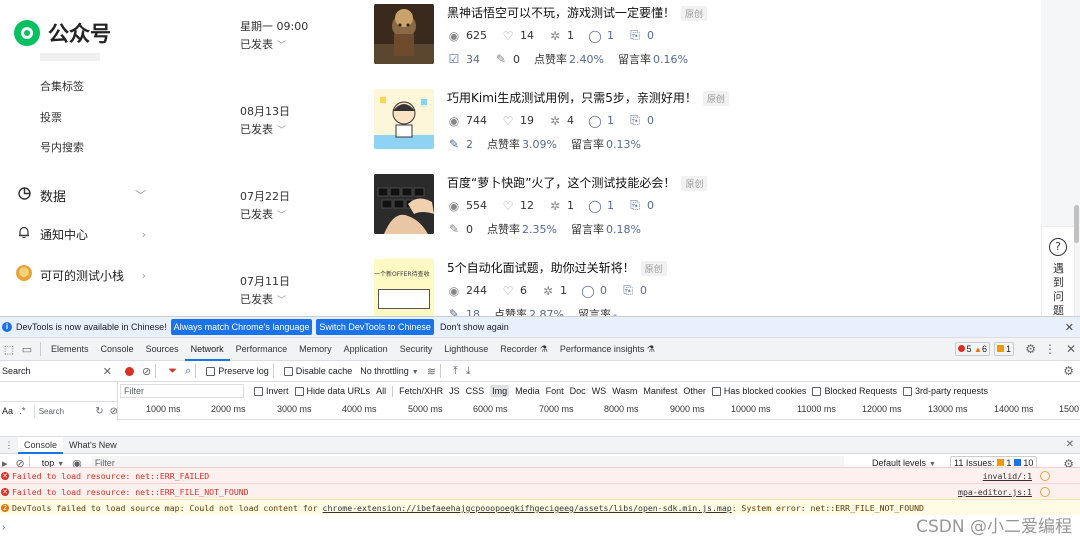 The image size is (1080, 538). I want to click on console-prompt: ›, so click(3, 527).